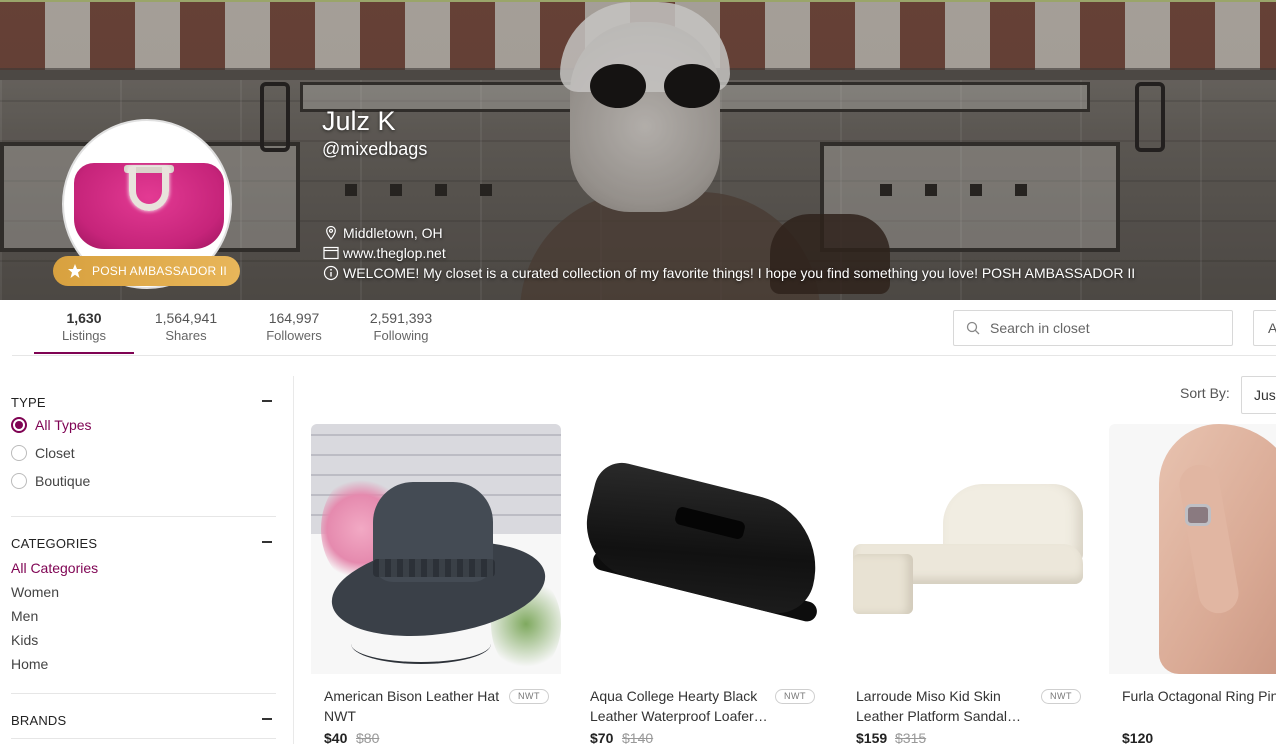 The width and height of the screenshot is (1276, 744). I want to click on stat-label: Following, so click(401, 335).